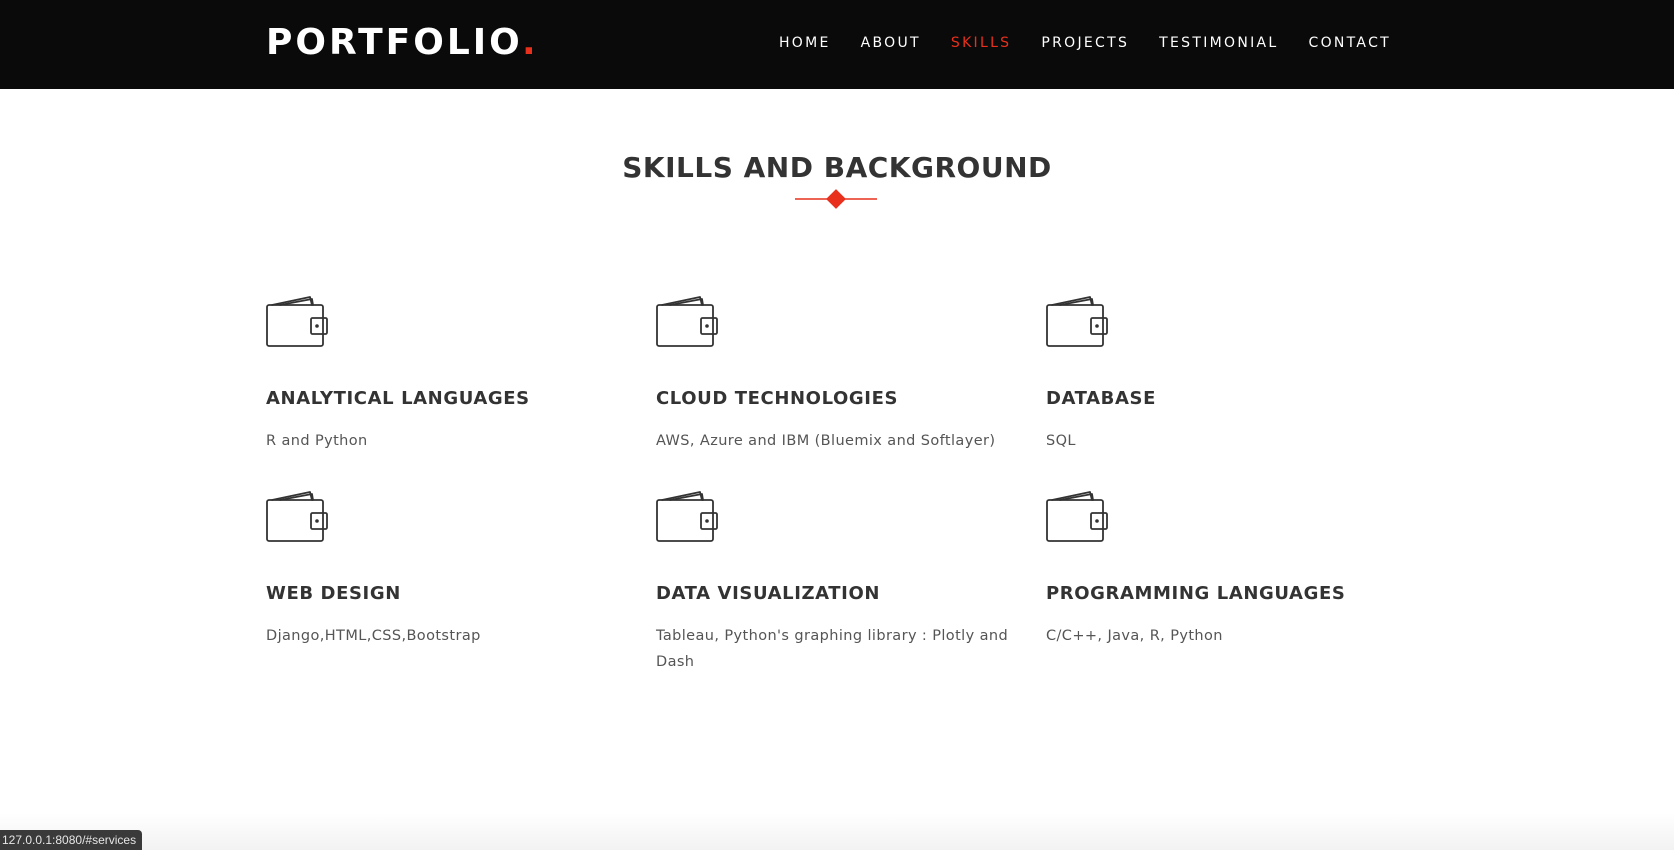 This screenshot has height=850, width=1674. I want to click on nav-skills: SKILLS, so click(981, 43).